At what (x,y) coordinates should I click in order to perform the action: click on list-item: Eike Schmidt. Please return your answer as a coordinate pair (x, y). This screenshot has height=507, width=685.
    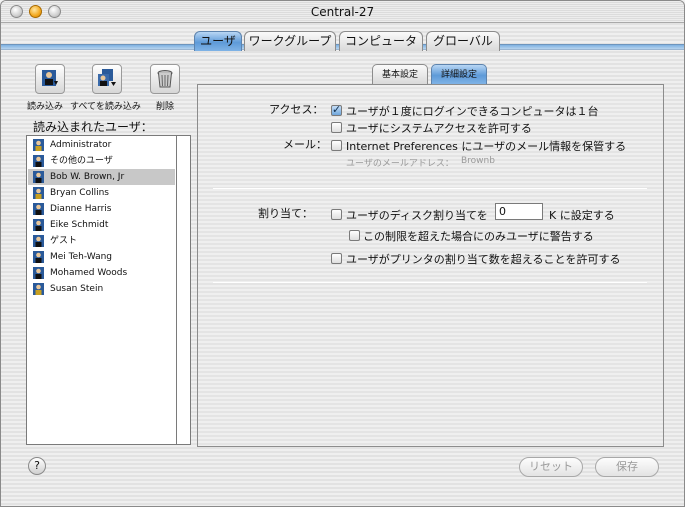
    Looking at the image, I should click on (101, 225).